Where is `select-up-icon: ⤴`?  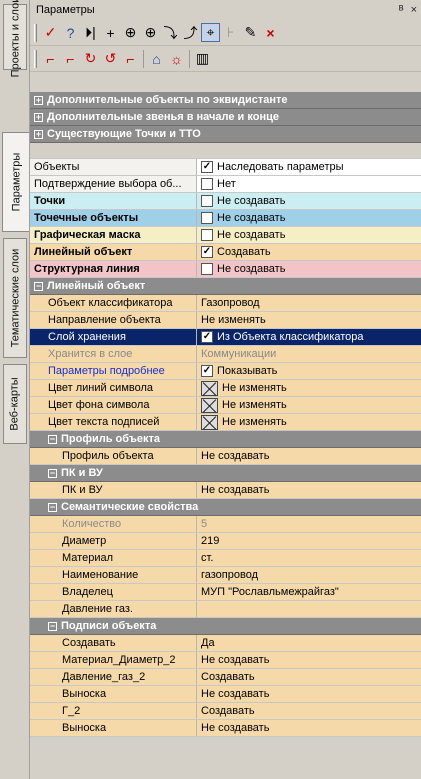
select-up-icon: ⤴ is located at coordinates (190, 32).